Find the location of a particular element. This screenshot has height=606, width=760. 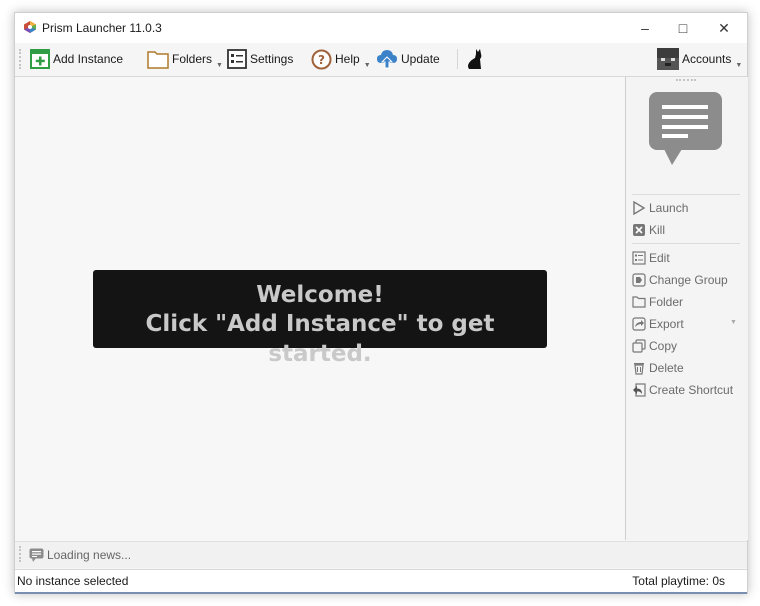

welcome-title: Welcome! is located at coordinates (320, 295).